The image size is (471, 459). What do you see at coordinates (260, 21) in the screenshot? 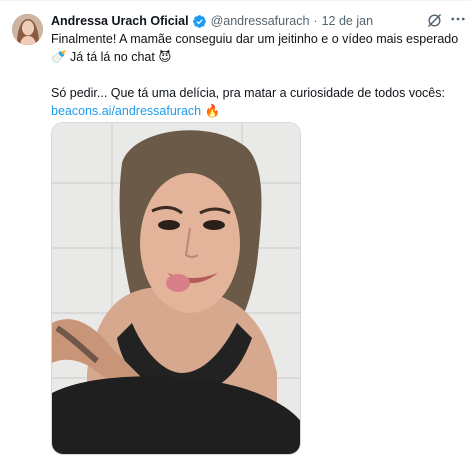
I see `author-handle: @andressafurach` at bounding box center [260, 21].